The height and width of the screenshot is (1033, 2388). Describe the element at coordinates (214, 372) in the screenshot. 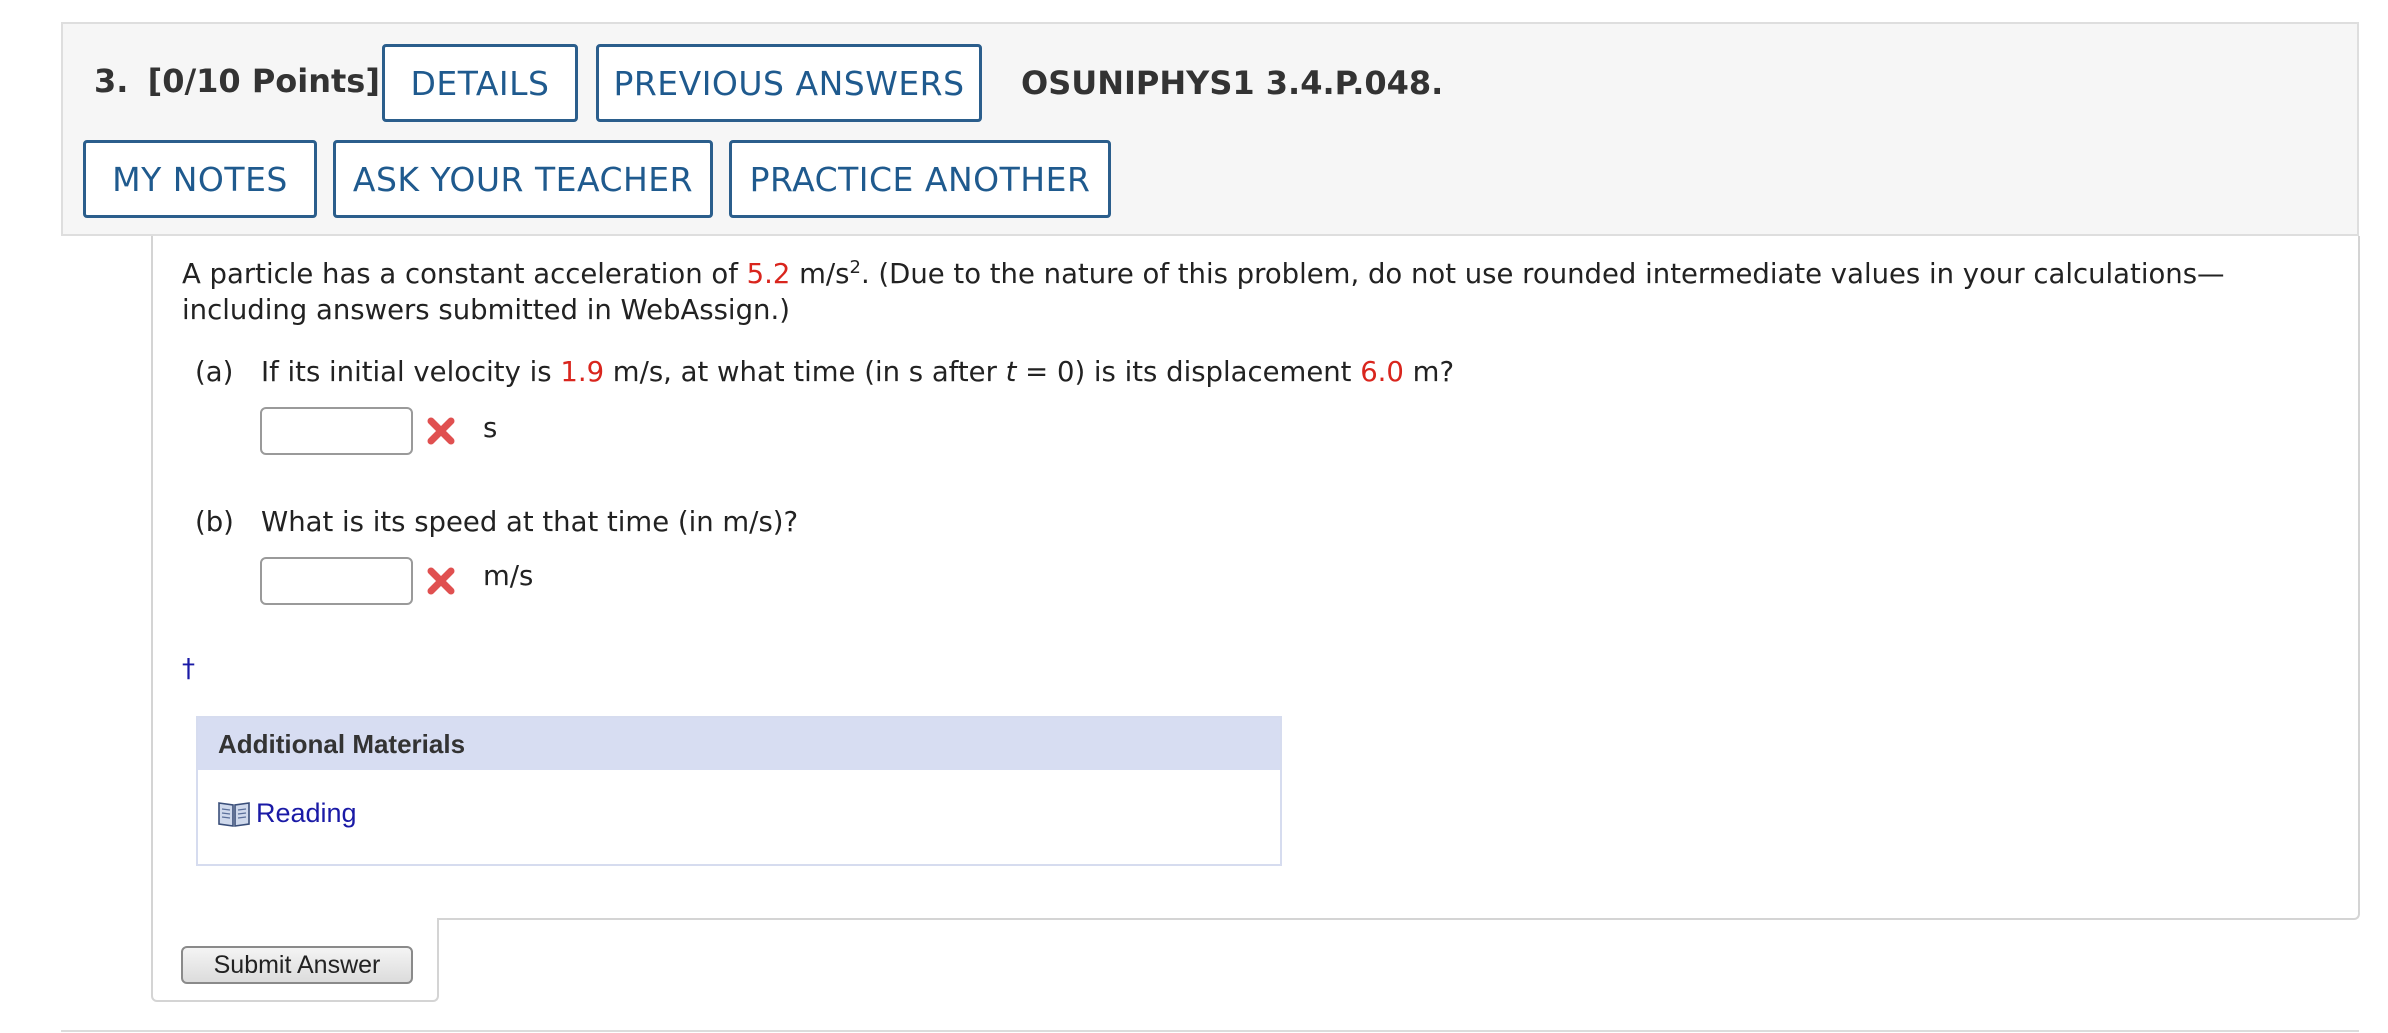

I see `part-a-label: (a)` at that location.